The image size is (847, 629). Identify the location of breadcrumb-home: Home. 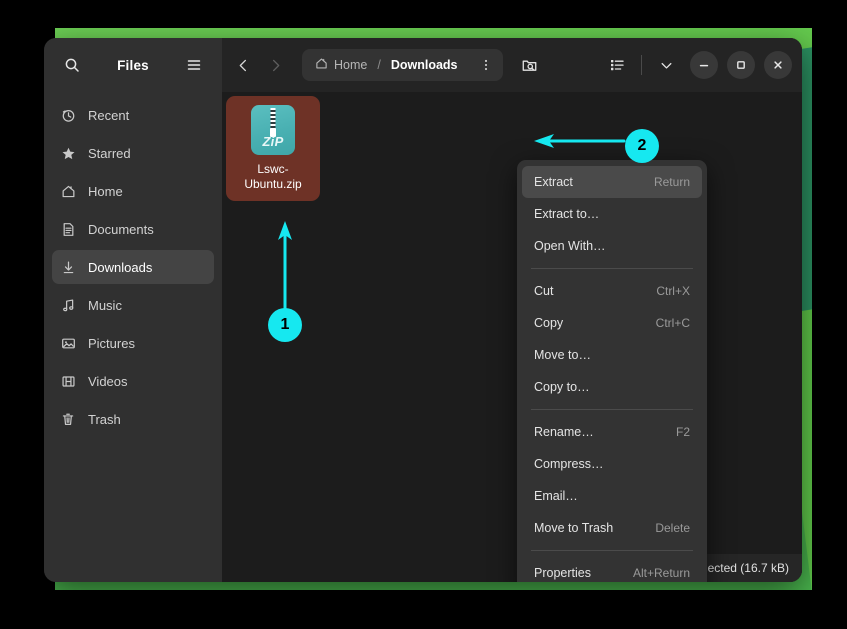
(341, 65).